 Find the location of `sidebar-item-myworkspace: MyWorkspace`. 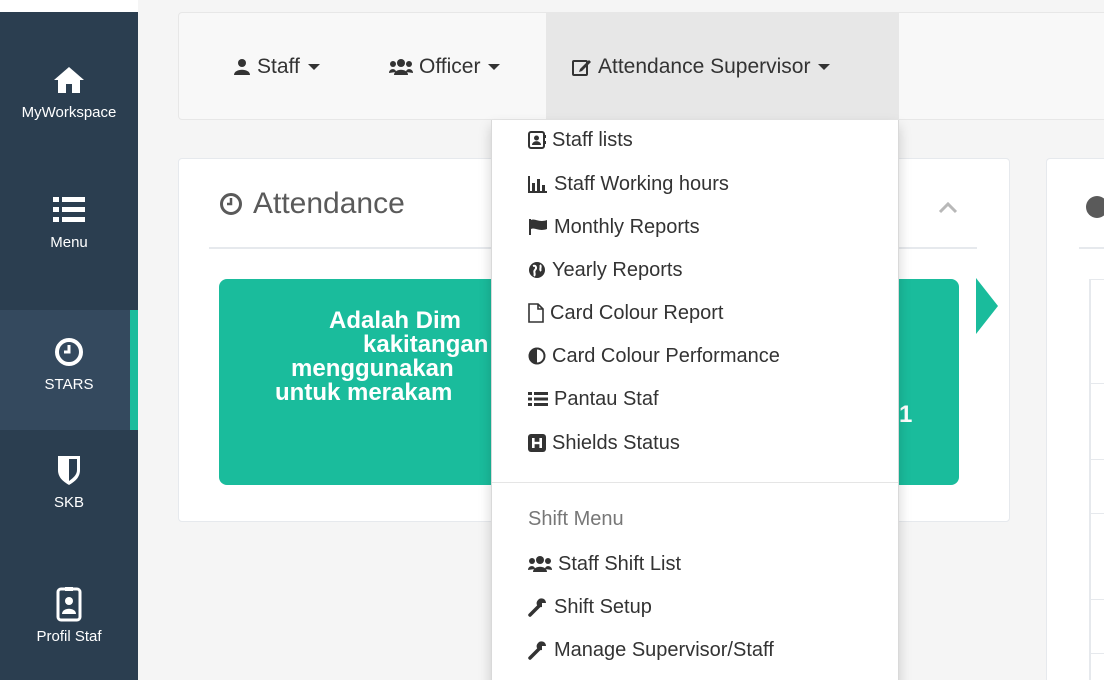

sidebar-item-myworkspace: MyWorkspace is located at coordinates (69, 110).